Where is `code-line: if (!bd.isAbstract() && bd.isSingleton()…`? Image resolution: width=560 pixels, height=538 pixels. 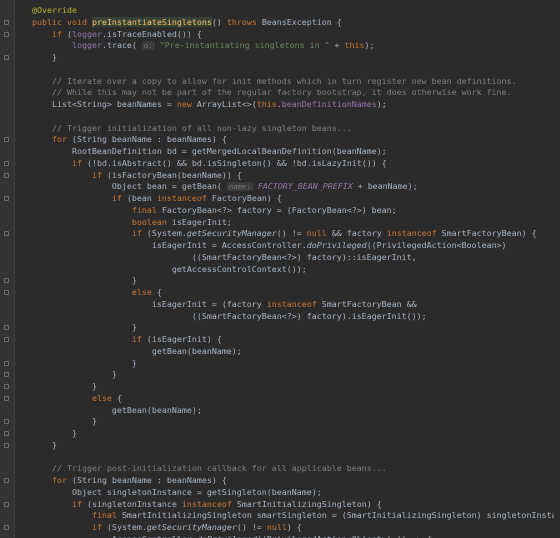
code-line: if (!bd.isAbstract() && bd.isSingleton()… is located at coordinates (296, 164).